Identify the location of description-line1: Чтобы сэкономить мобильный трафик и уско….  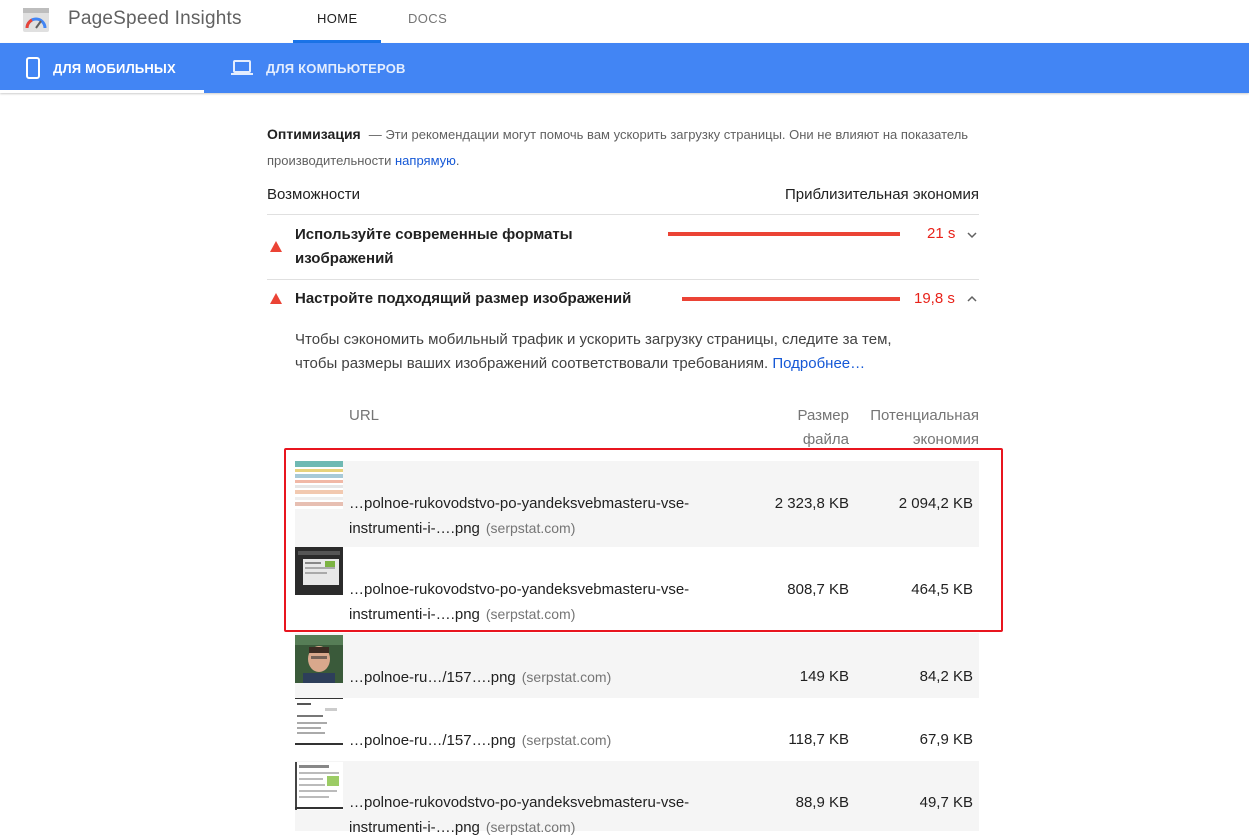
(593, 339).